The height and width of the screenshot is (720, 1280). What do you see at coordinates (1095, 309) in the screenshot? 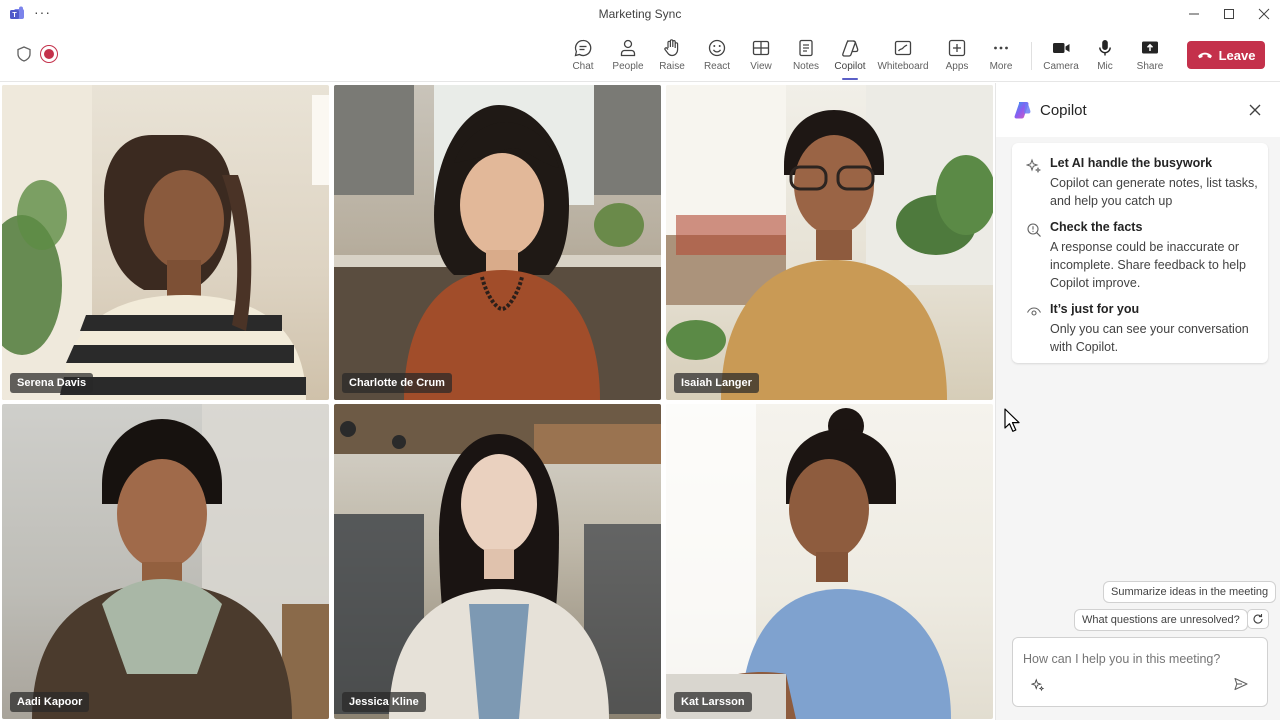
I see `info-title: It’s just for you` at bounding box center [1095, 309].